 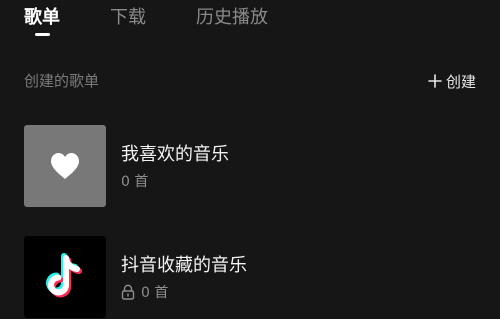 I want to click on tab-playlists: 歌单, so click(x=42, y=18).